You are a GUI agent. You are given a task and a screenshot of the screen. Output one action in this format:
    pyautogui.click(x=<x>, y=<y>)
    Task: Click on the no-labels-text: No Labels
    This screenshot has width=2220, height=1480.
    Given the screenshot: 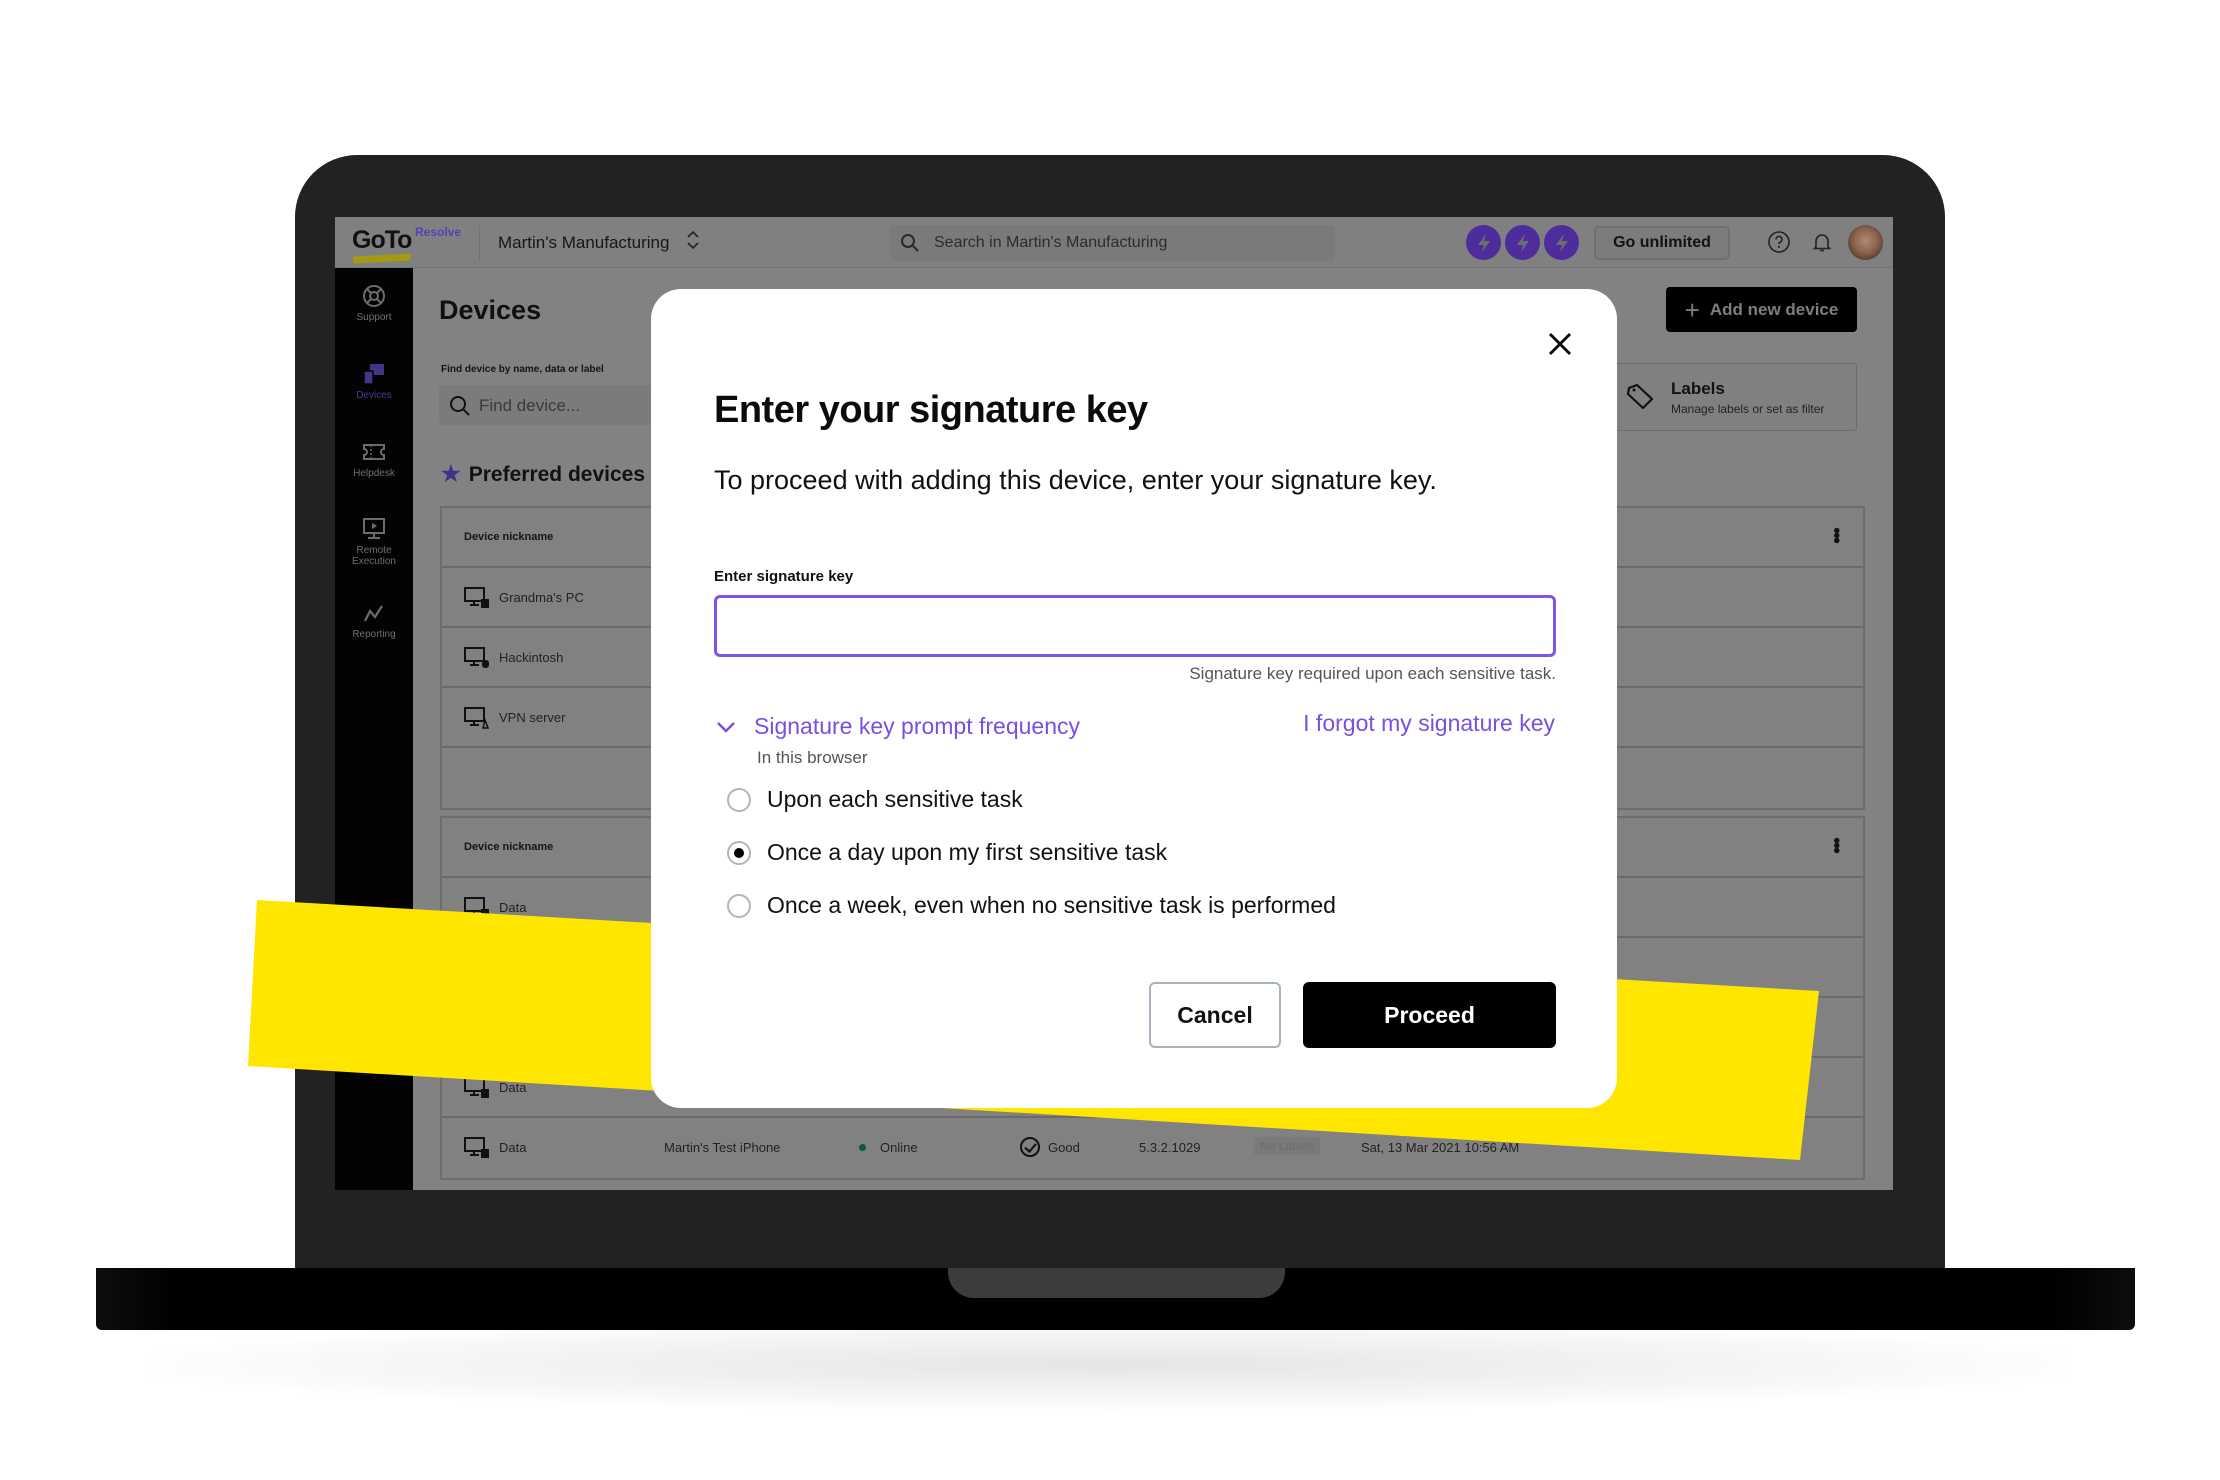 What is the action you would take?
    pyautogui.click(x=1287, y=1146)
    